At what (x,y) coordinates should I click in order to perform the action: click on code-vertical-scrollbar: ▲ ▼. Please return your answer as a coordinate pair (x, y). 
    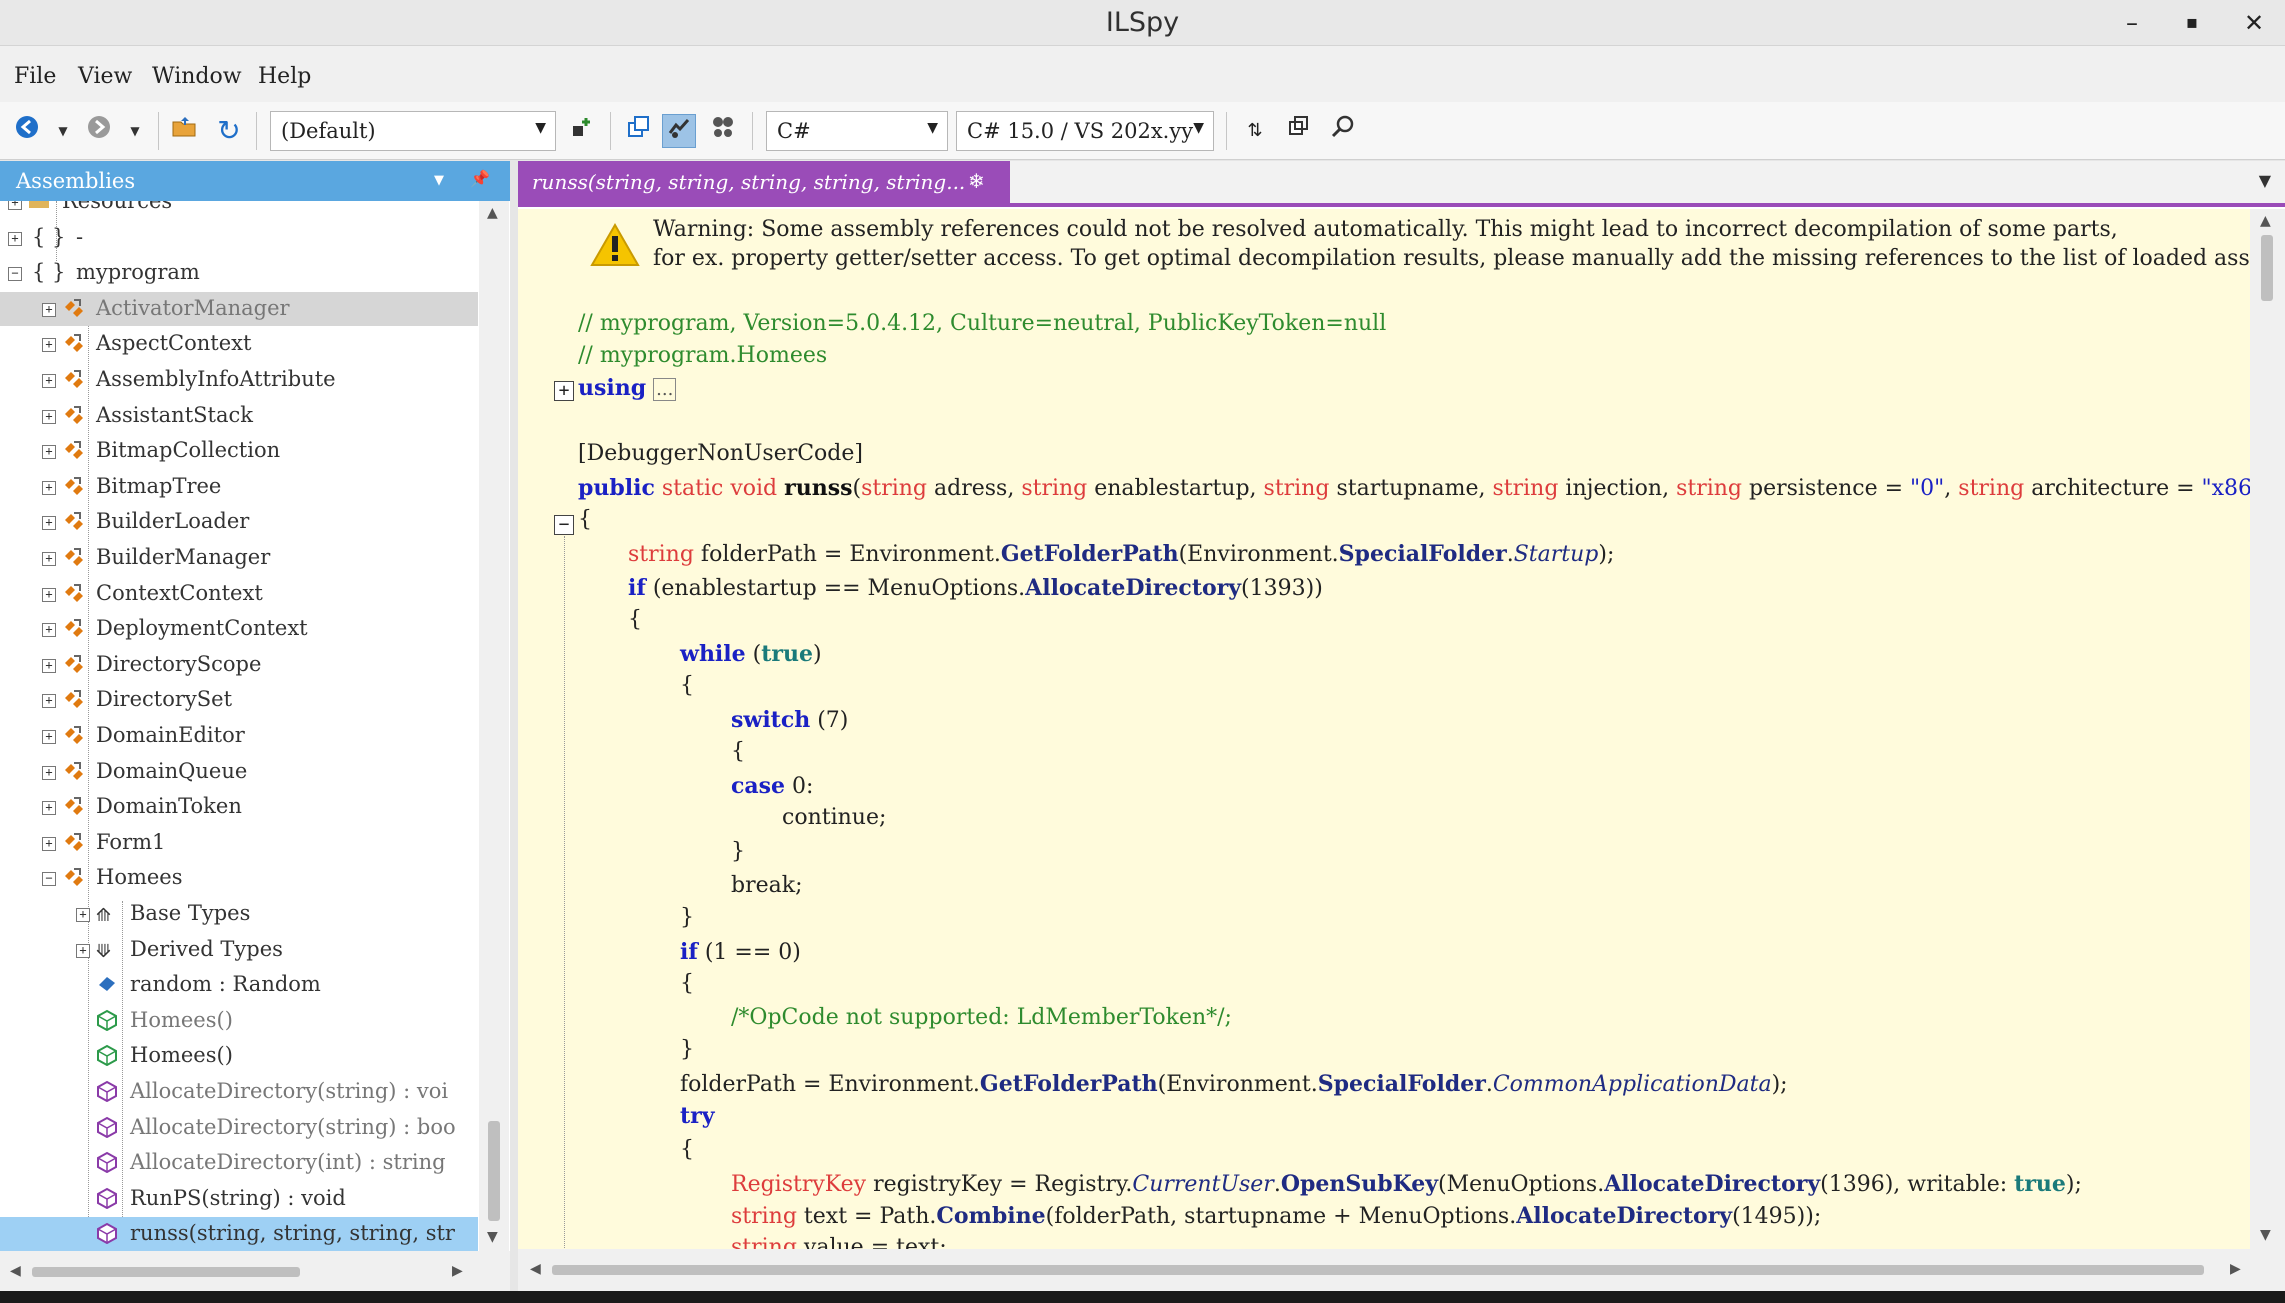
    Looking at the image, I should click on (2267, 729).